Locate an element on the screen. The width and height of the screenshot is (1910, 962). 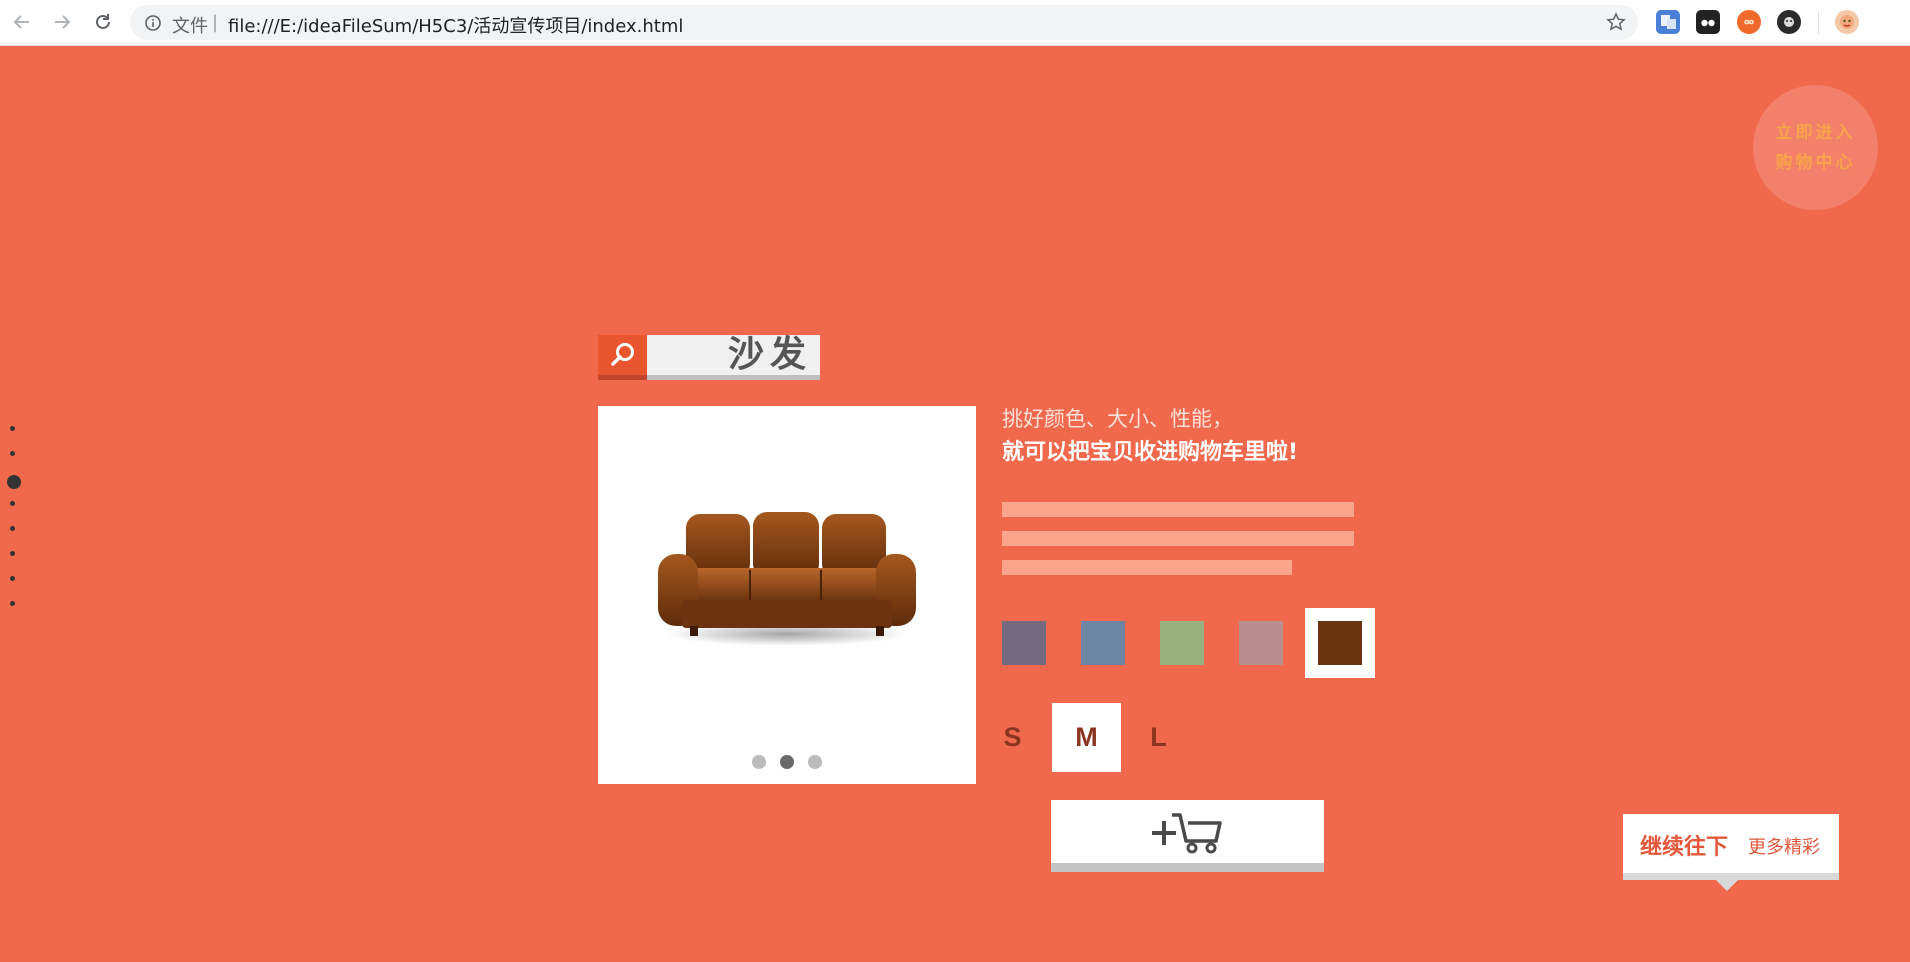
continue-title: 继续往下 is located at coordinates (1684, 847).